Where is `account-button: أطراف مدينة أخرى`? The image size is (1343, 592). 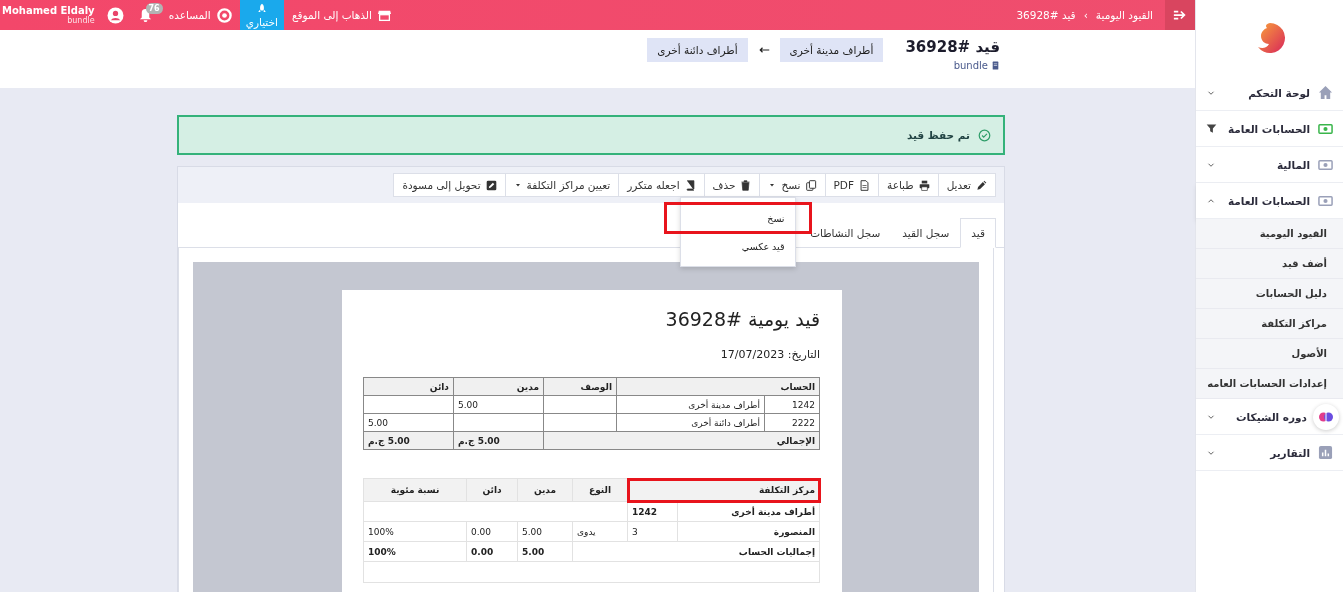 account-button: أطراف مدينة أخرى is located at coordinates (831, 50).